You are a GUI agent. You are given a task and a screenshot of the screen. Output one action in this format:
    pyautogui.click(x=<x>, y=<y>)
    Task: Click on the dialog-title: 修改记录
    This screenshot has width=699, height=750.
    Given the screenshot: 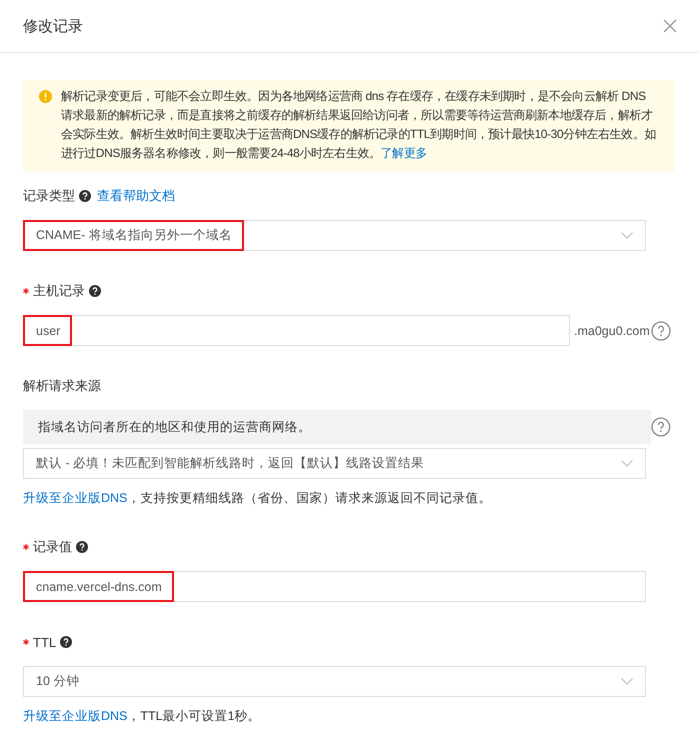 What is the action you would take?
    pyautogui.click(x=53, y=26)
    